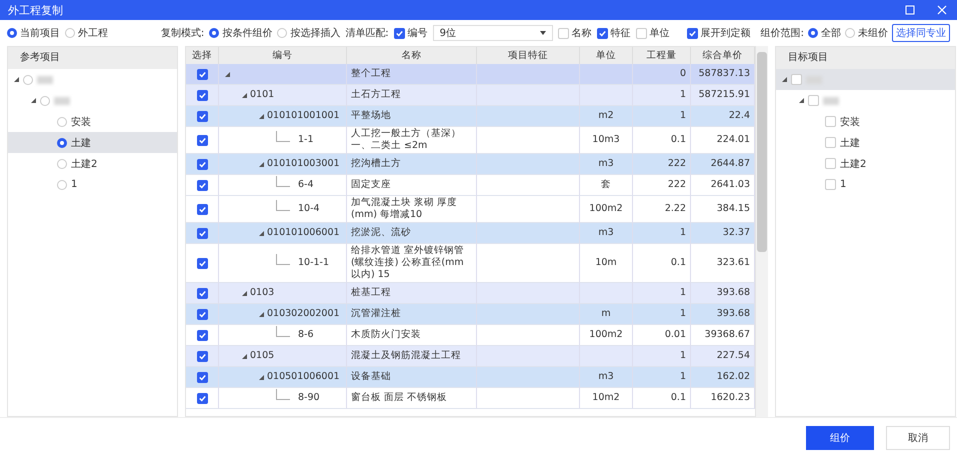 Image resolution: width=957 pixels, height=458 pixels. I want to click on table-cell: 挖淤泥、流砂, so click(412, 233).